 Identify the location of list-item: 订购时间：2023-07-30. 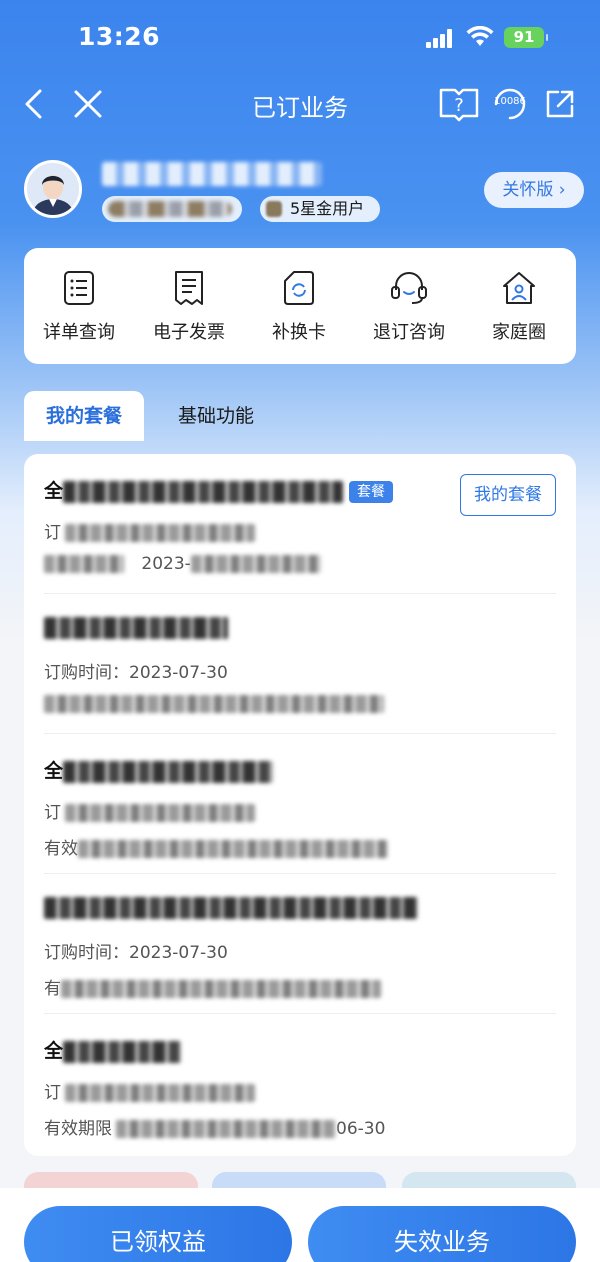
(300, 664).